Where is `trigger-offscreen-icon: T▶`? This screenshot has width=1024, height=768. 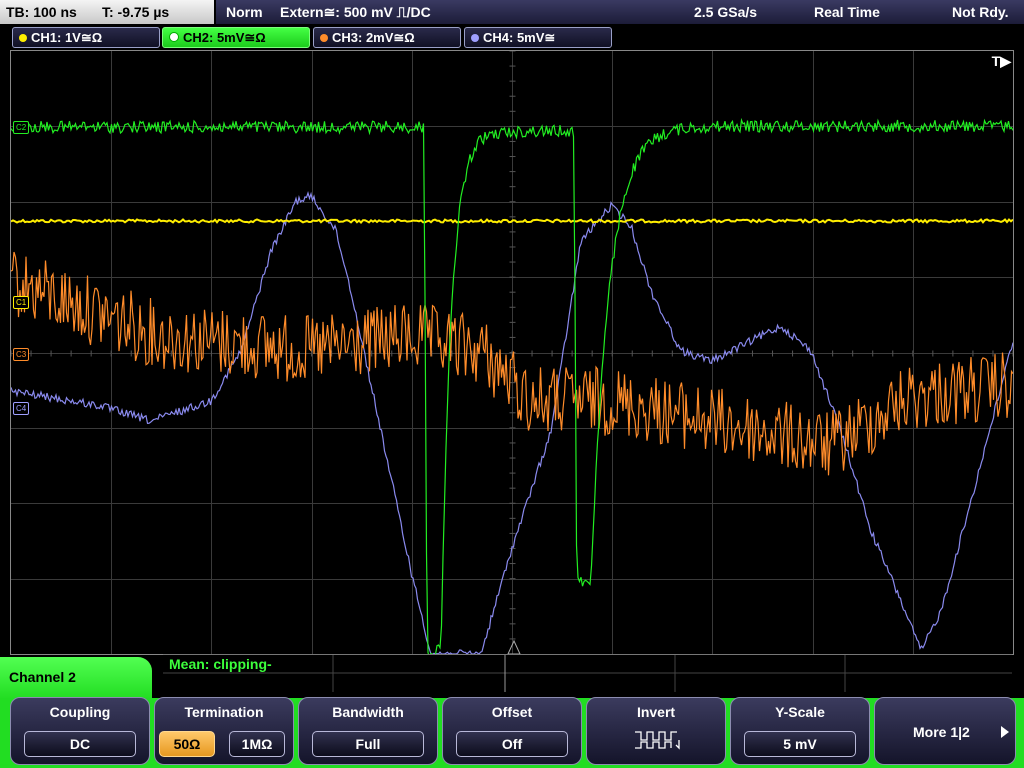 trigger-offscreen-icon: T▶ is located at coordinates (1001, 61).